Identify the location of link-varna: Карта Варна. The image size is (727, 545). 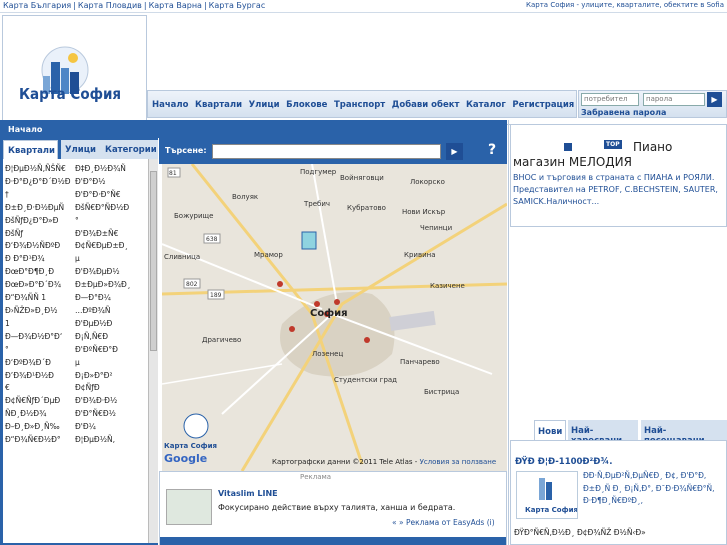
(175, 5).